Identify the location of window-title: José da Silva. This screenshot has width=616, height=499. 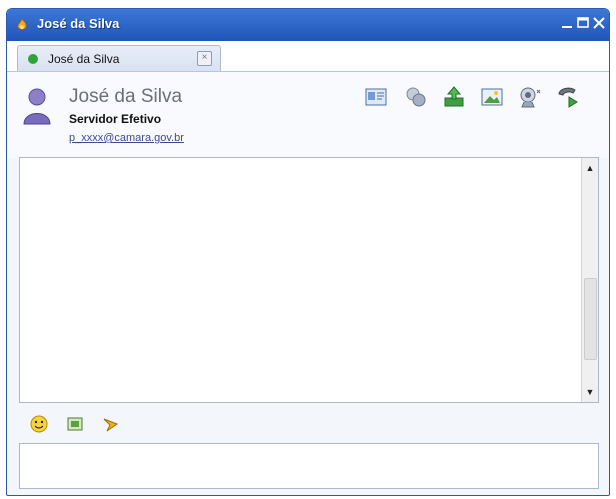
(78, 23).